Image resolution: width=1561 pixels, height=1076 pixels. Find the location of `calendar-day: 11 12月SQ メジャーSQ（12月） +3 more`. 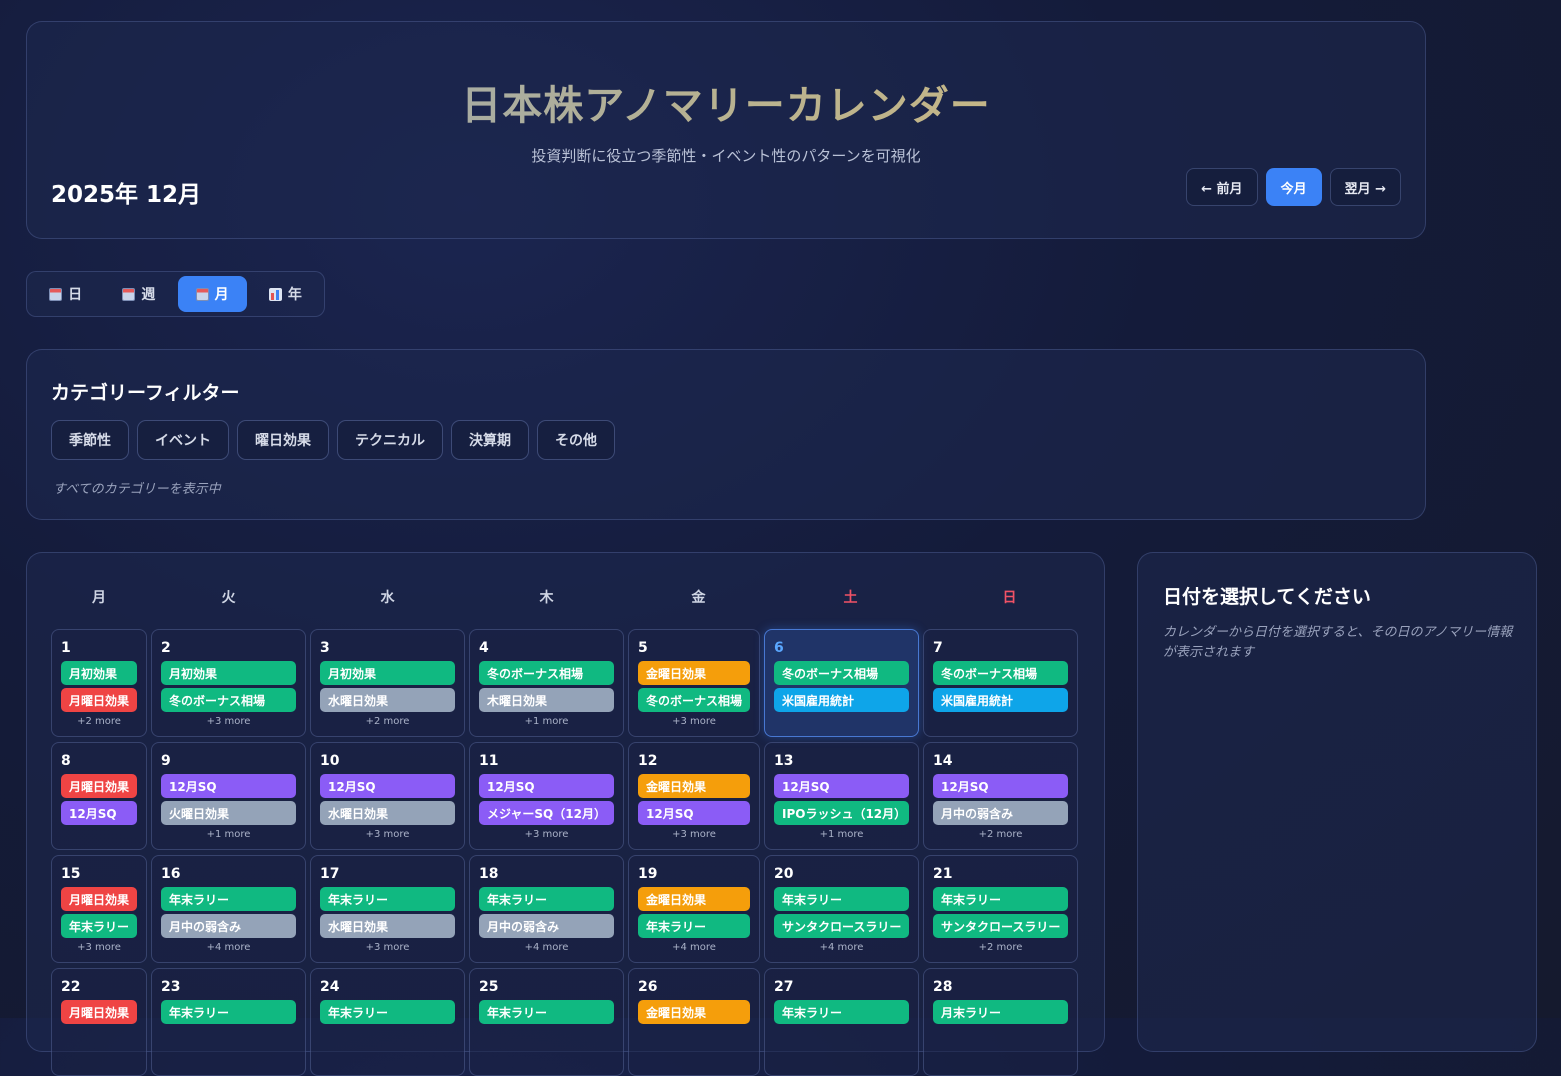

calendar-day: 11 12月SQ メジャーSQ（12月） +3 more is located at coordinates (546, 796).